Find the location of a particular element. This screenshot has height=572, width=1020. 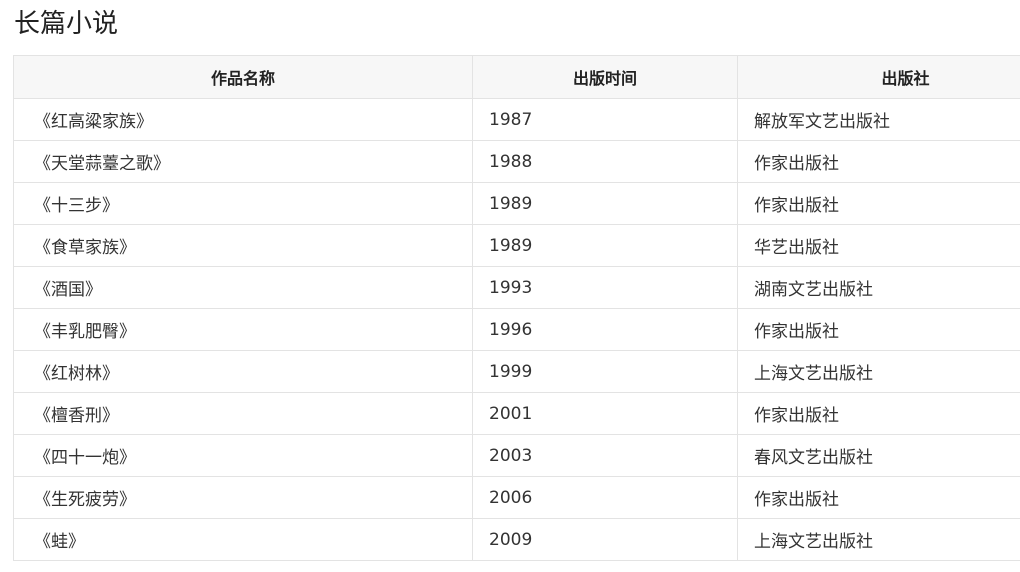

publish-year-cell: 1987 is located at coordinates (605, 119).